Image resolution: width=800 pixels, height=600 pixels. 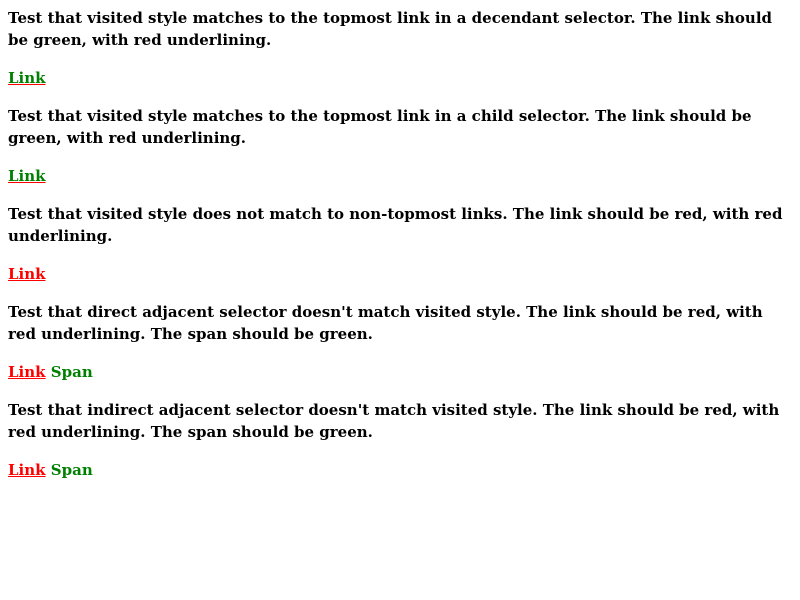 What do you see at coordinates (27, 470) in the screenshot?
I see `test-5-link: Link` at bounding box center [27, 470].